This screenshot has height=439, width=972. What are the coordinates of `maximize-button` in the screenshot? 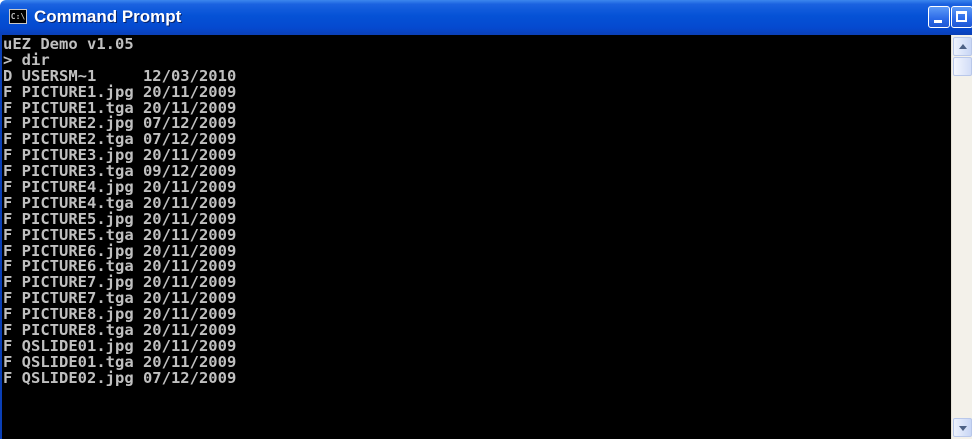 It's located at (961, 17).